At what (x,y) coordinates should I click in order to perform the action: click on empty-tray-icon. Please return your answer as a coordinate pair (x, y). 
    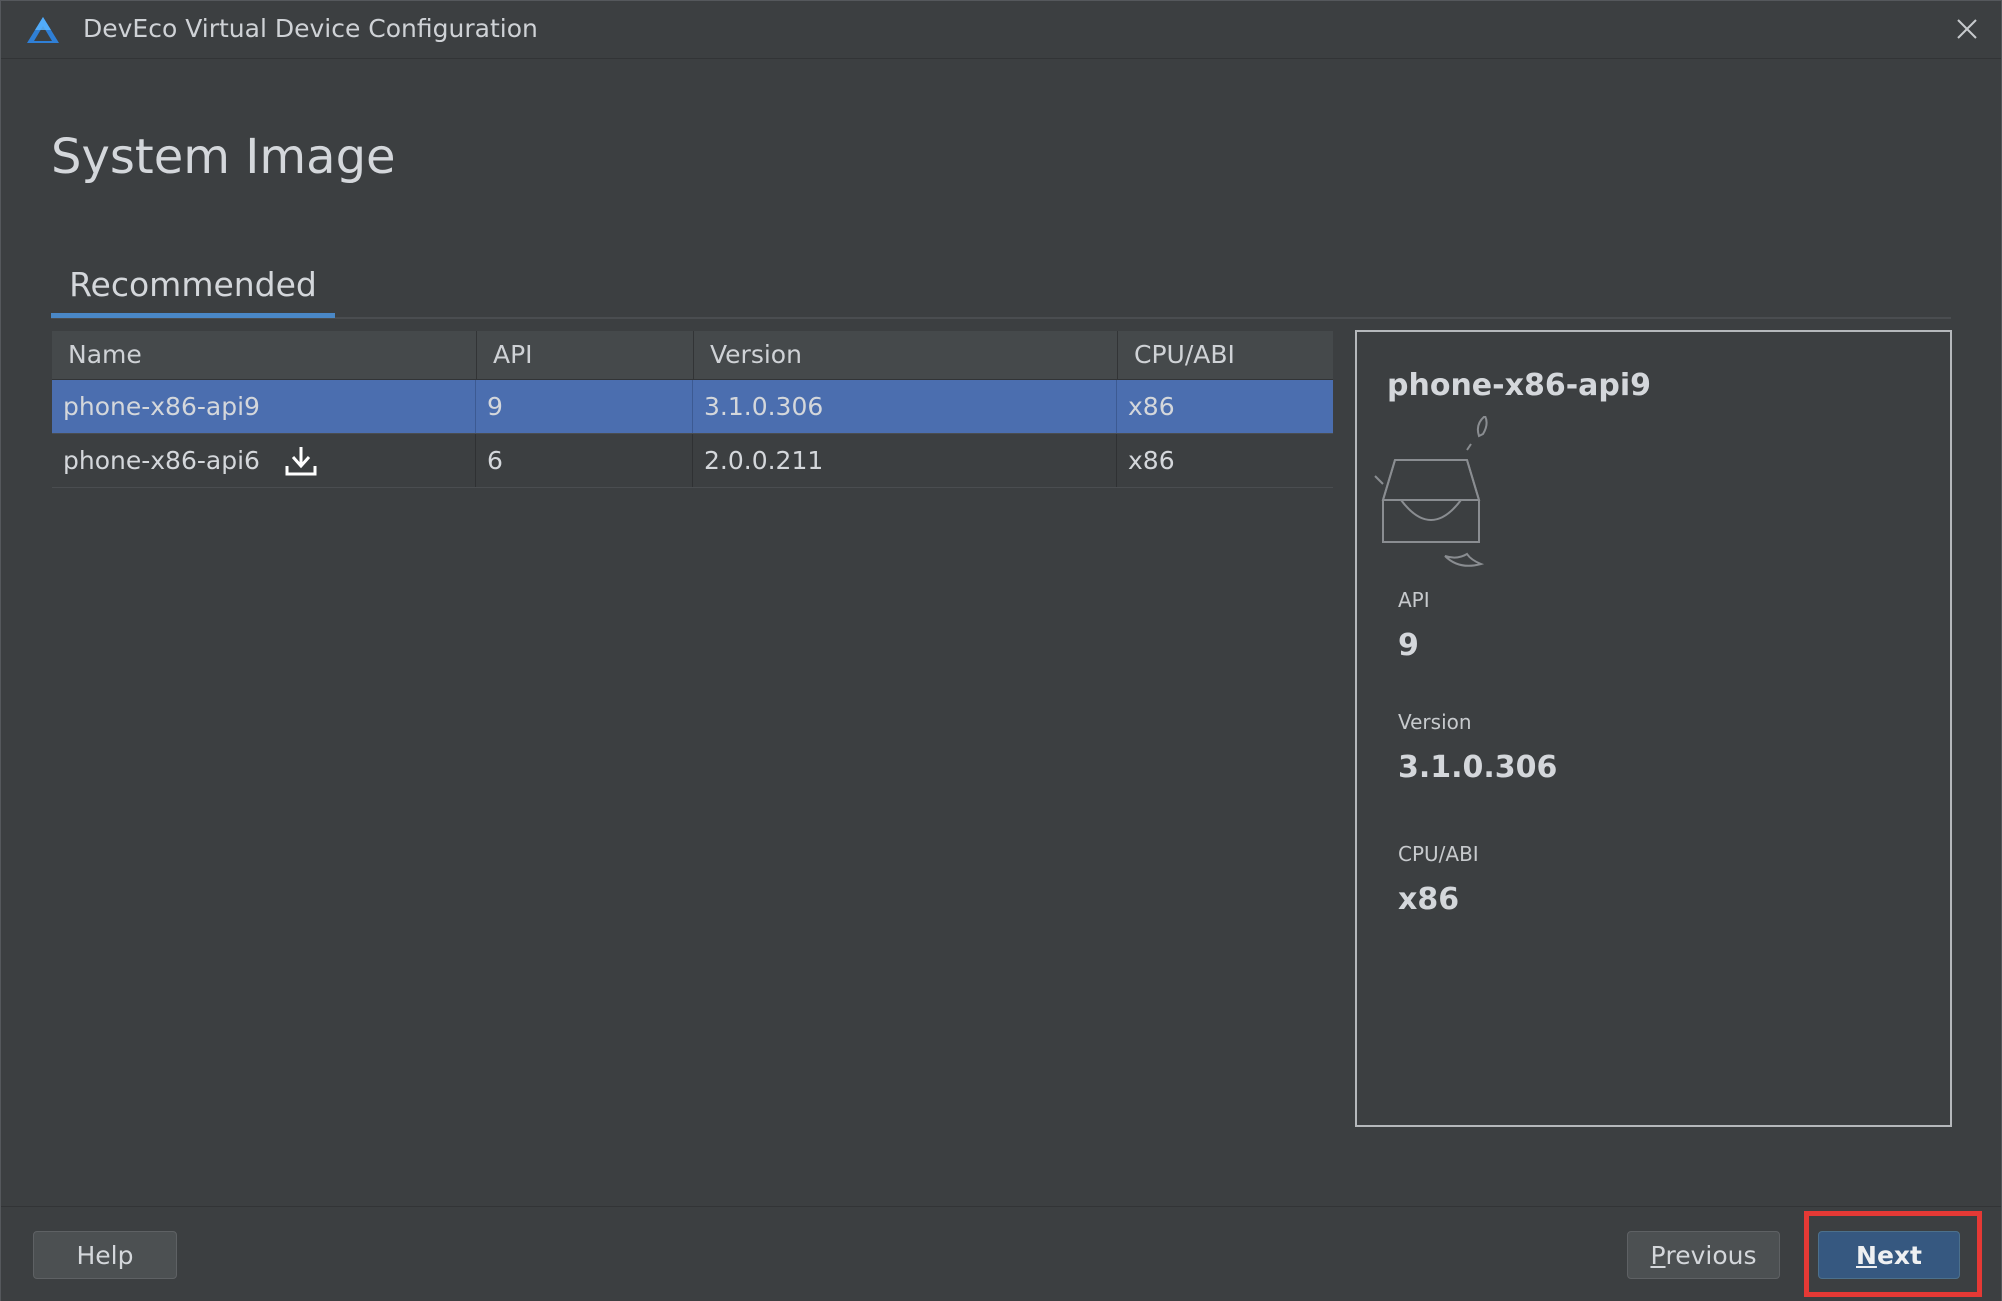
    Looking at the image, I should click on (1431, 491).